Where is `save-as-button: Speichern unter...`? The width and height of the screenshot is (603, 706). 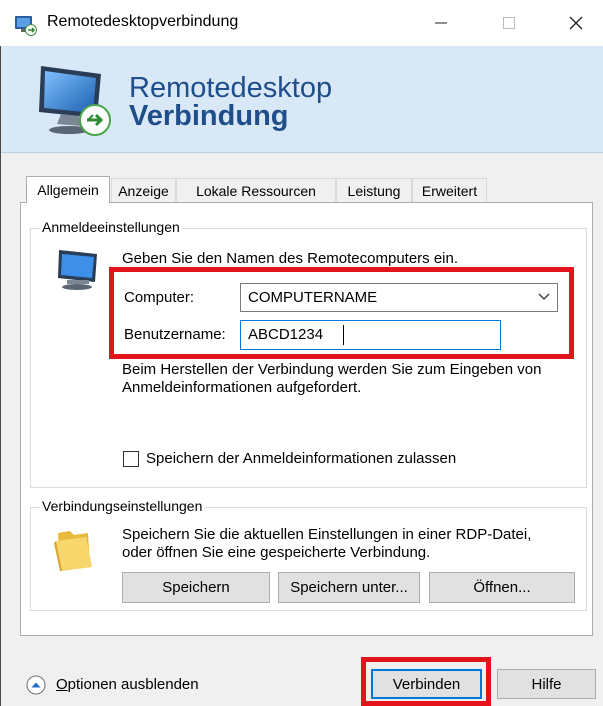
save-as-button: Speichern unter... is located at coordinates (349, 587).